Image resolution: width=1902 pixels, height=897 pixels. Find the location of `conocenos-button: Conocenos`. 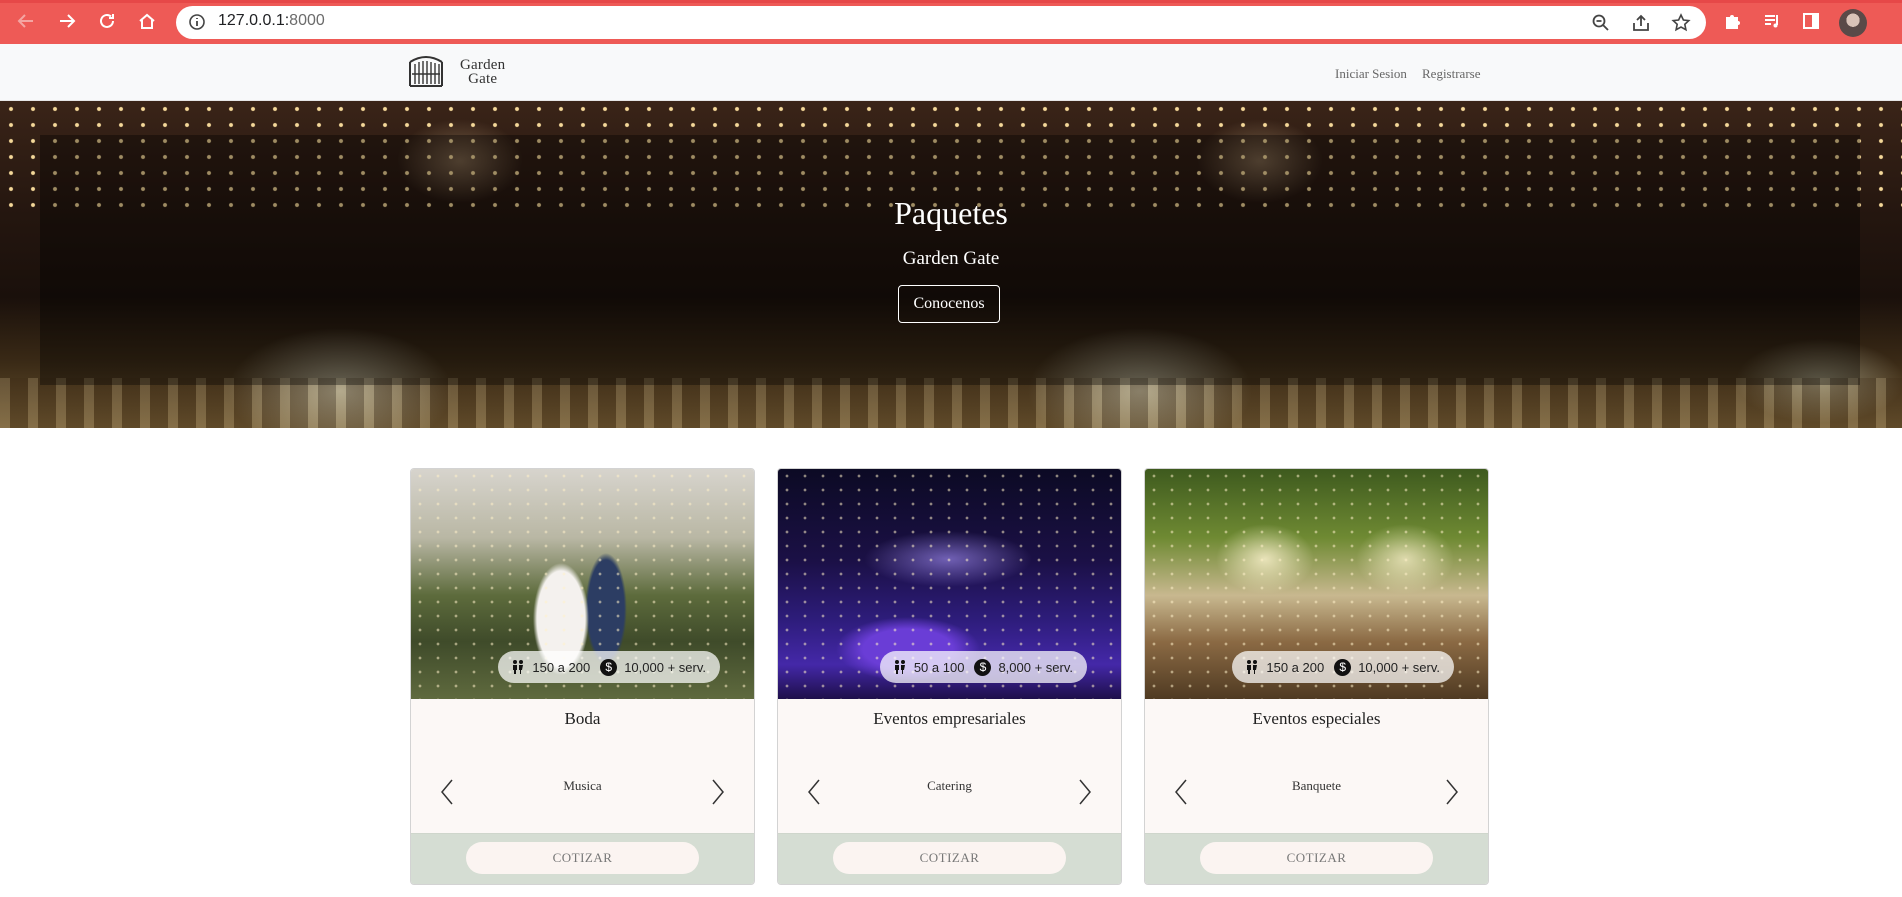

conocenos-button: Conocenos is located at coordinates (949, 304).